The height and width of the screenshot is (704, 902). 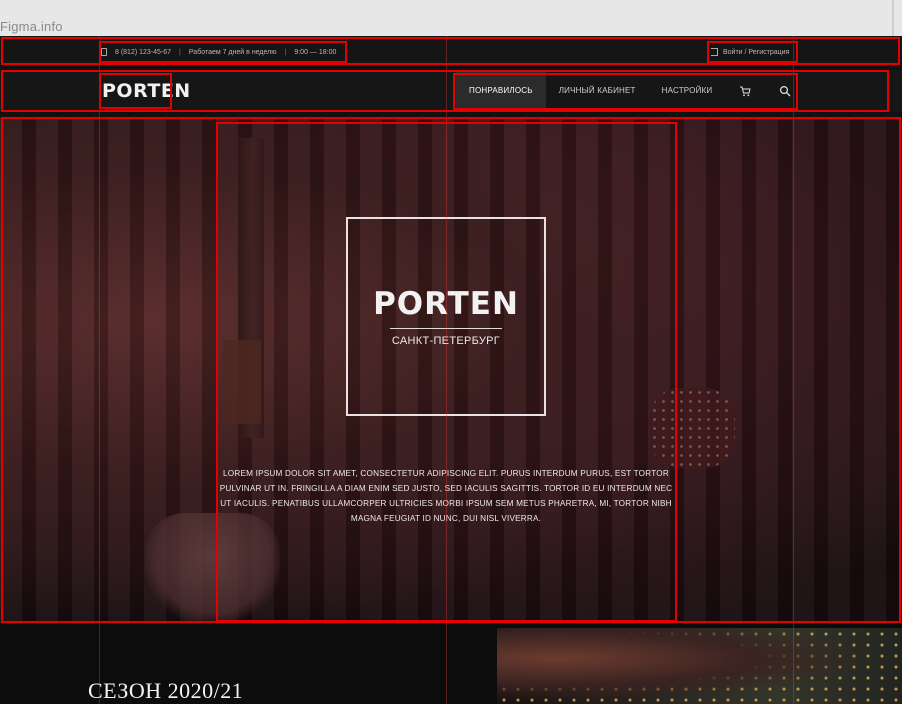 I want to click on login-label: Войти / Регистрация, so click(x=756, y=52).